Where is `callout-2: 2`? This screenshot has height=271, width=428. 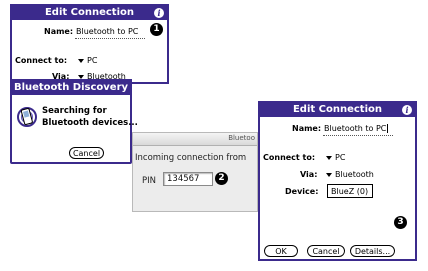
callout-2: 2 is located at coordinates (221, 178).